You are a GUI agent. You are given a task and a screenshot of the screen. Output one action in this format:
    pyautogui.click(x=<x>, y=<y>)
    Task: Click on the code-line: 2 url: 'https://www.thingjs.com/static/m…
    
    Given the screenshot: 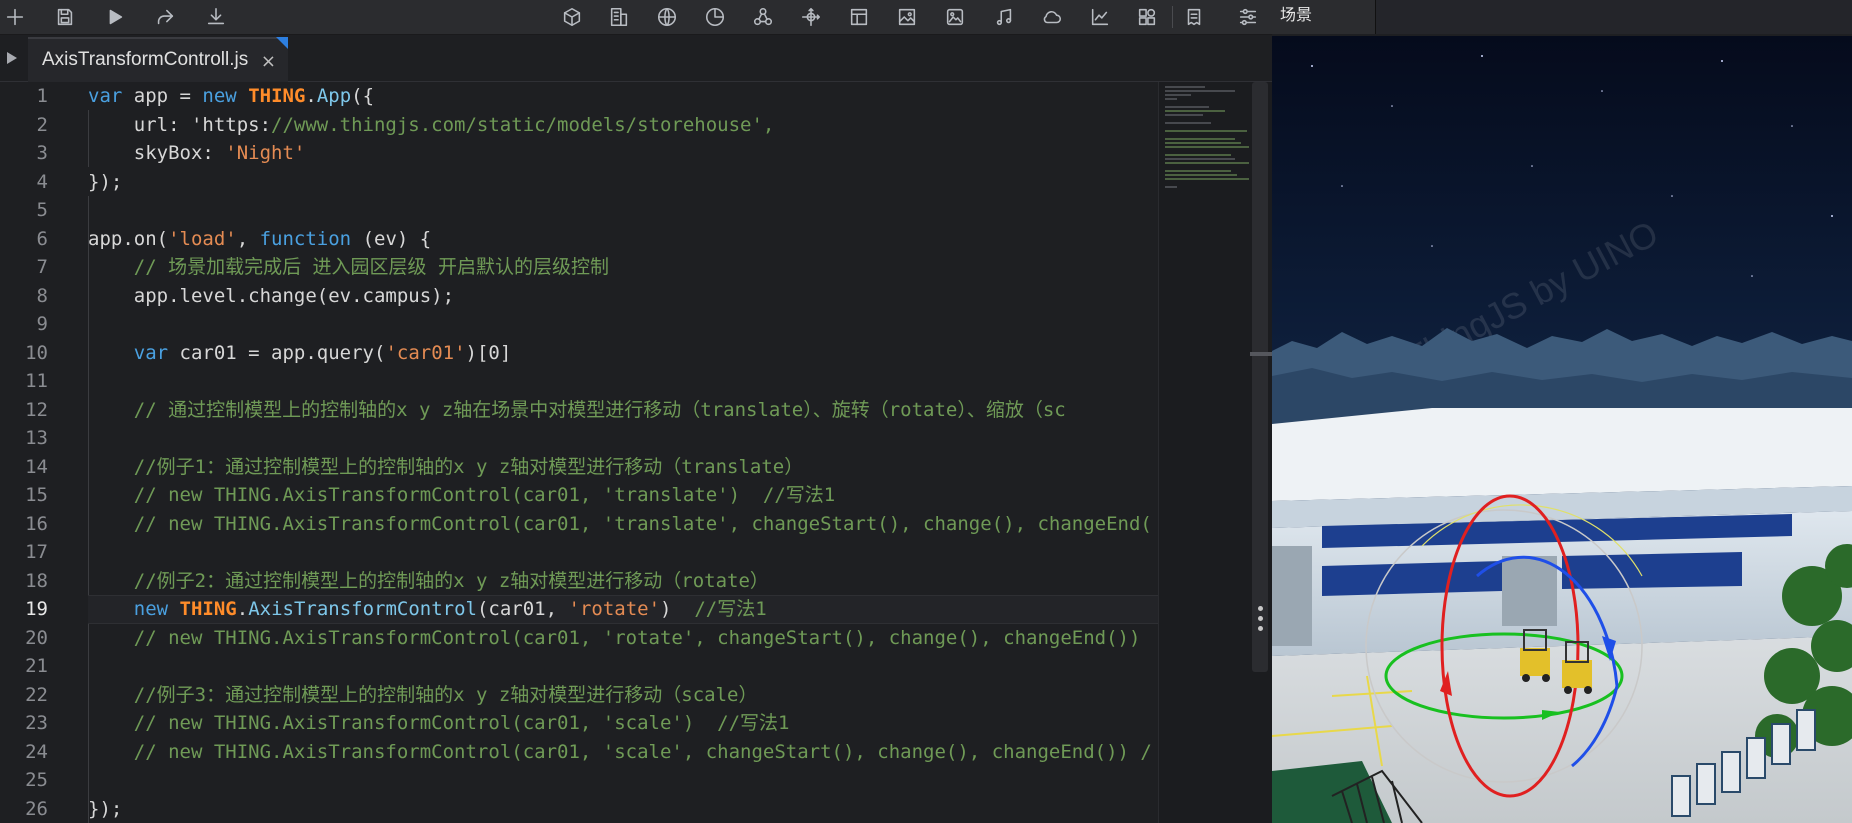 What is the action you would take?
    pyautogui.click(x=579, y=125)
    